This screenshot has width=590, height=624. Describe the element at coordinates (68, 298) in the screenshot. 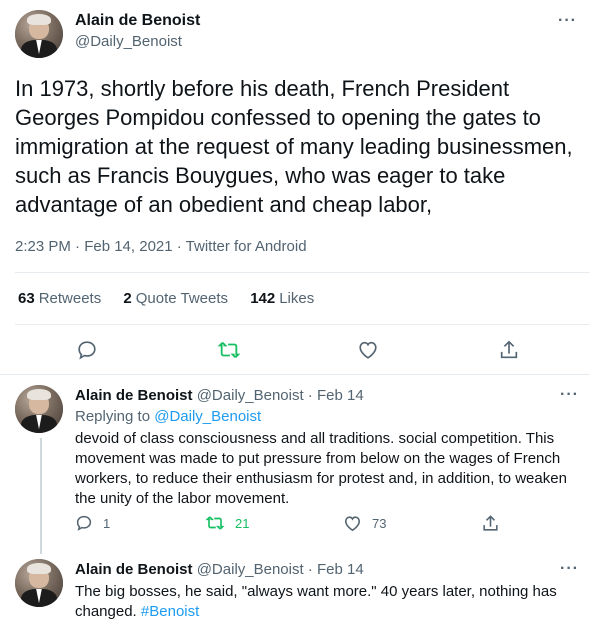

I see `retweets-stat: 63 Retweets` at that location.